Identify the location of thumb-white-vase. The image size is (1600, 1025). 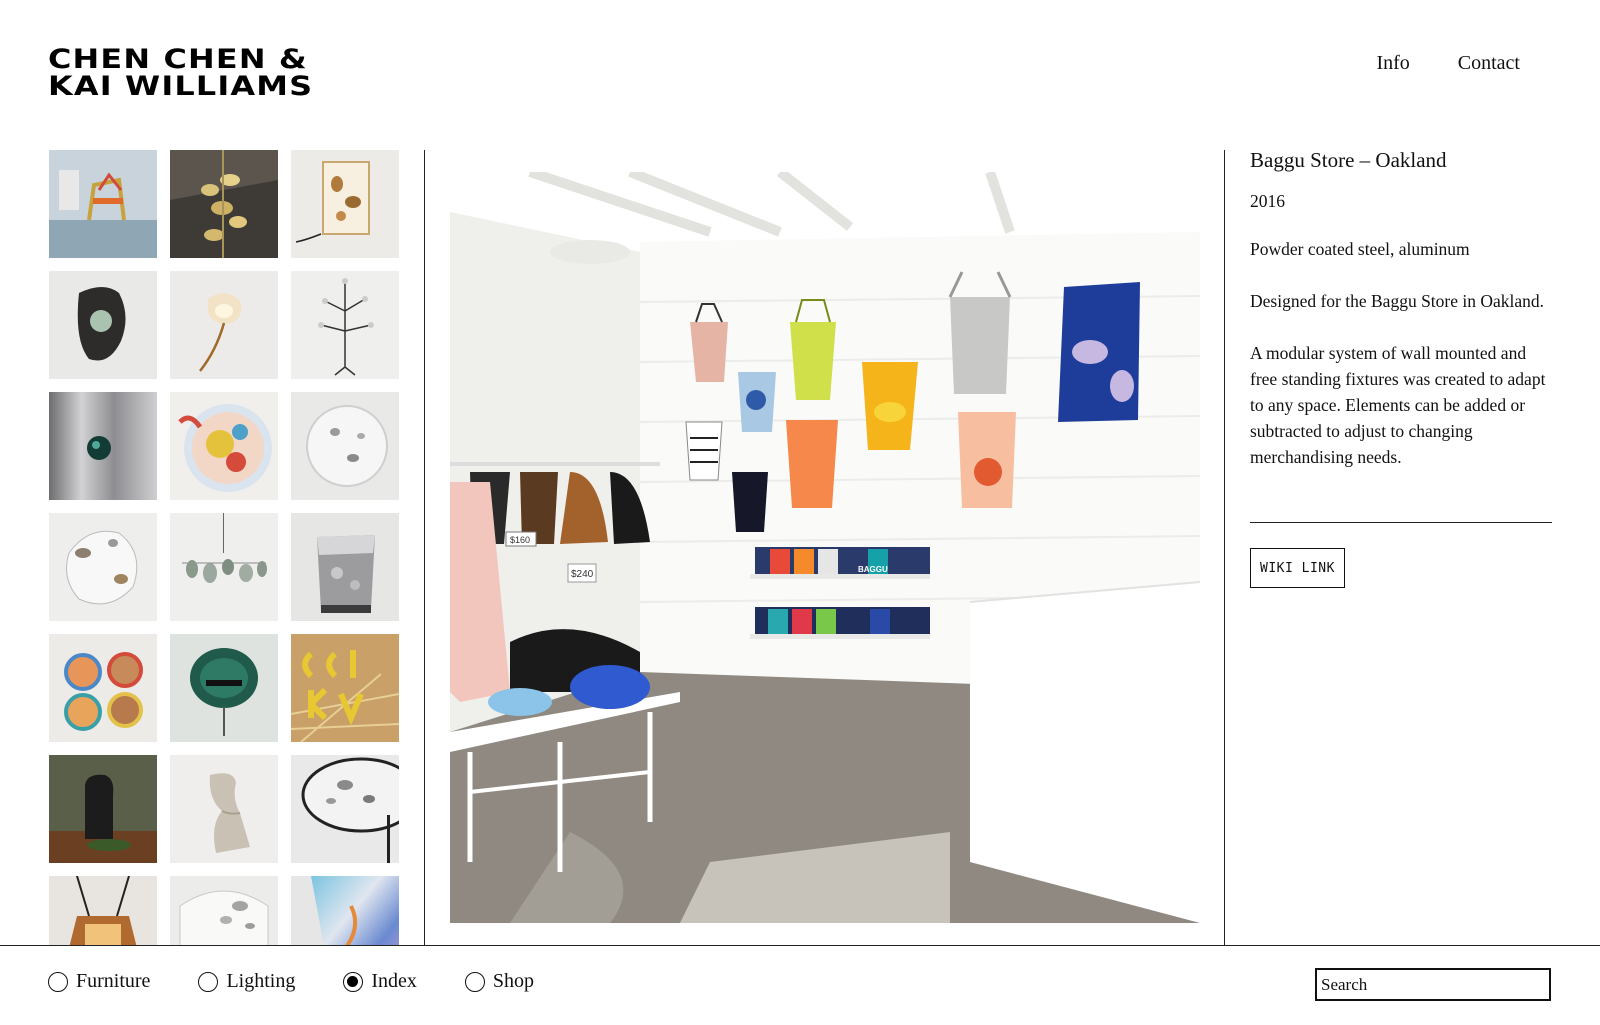
(224, 910).